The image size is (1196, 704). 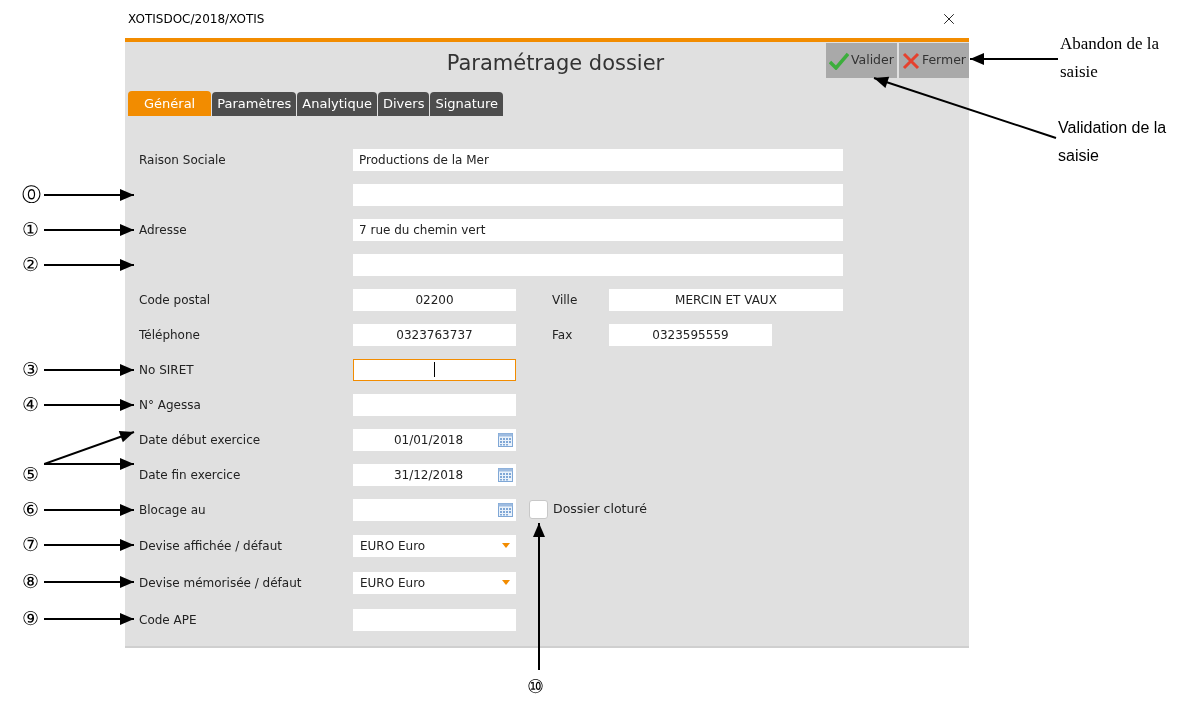 What do you see at coordinates (166, 369) in the screenshot?
I see `field-label: No SIRET` at bounding box center [166, 369].